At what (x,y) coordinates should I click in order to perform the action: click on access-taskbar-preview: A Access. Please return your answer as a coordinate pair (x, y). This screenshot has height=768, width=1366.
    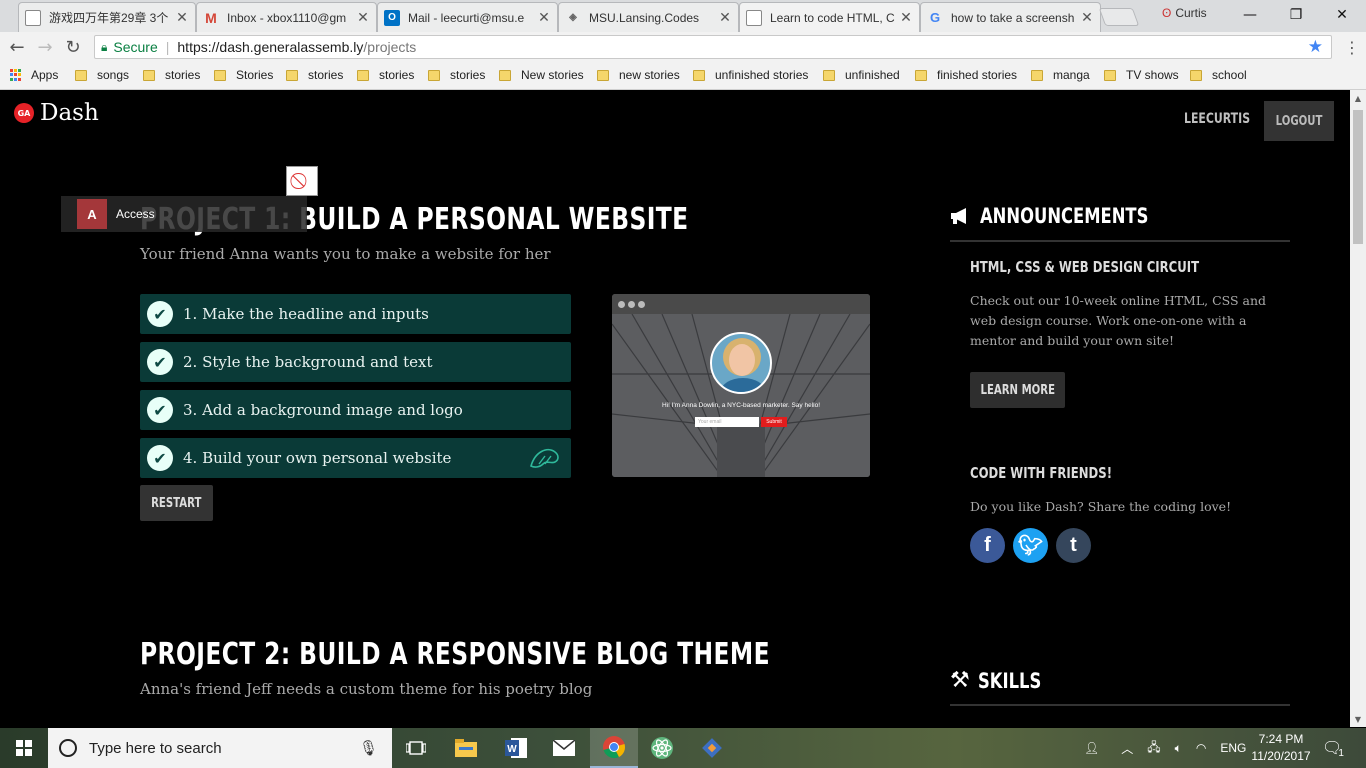
    Looking at the image, I should click on (184, 214).